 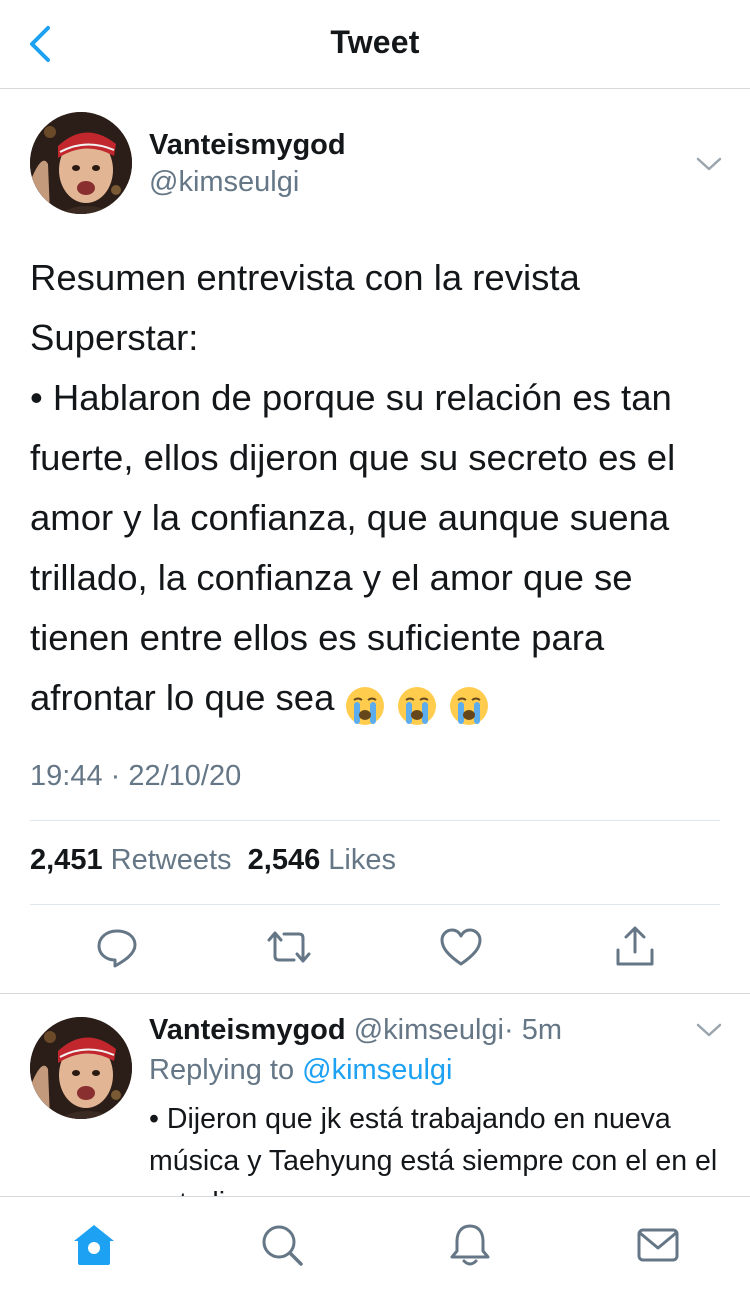 I want to click on top-bar: Tweet, so click(x=375, y=44).